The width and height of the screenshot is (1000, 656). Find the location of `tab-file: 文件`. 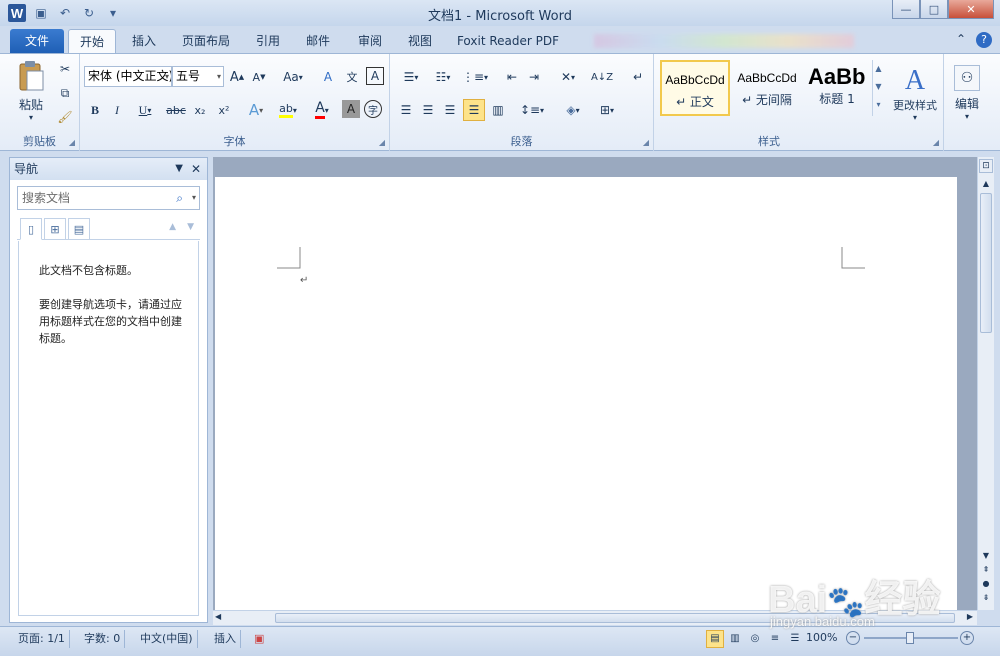

tab-file: 文件 is located at coordinates (37, 41).